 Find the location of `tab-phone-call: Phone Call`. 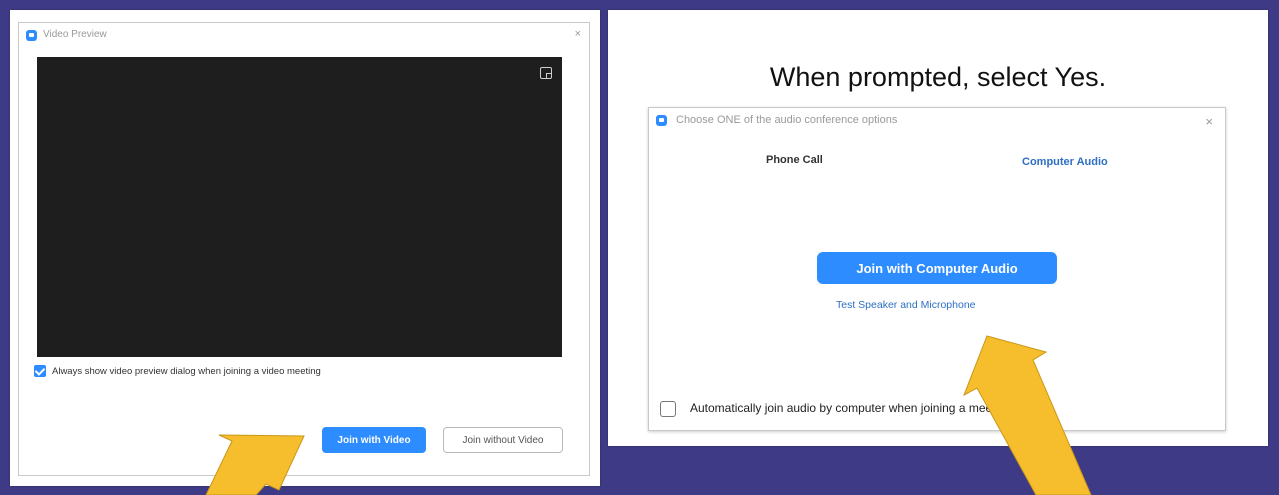

tab-phone-call: Phone Call is located at coordinates (794, 160).